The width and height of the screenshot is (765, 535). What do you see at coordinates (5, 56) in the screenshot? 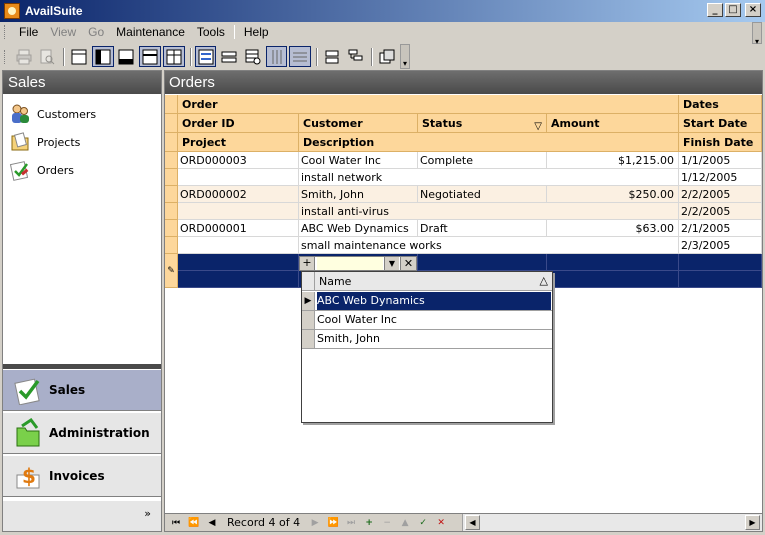
I see `toolbar-grip` at bounding box center [5, 56].